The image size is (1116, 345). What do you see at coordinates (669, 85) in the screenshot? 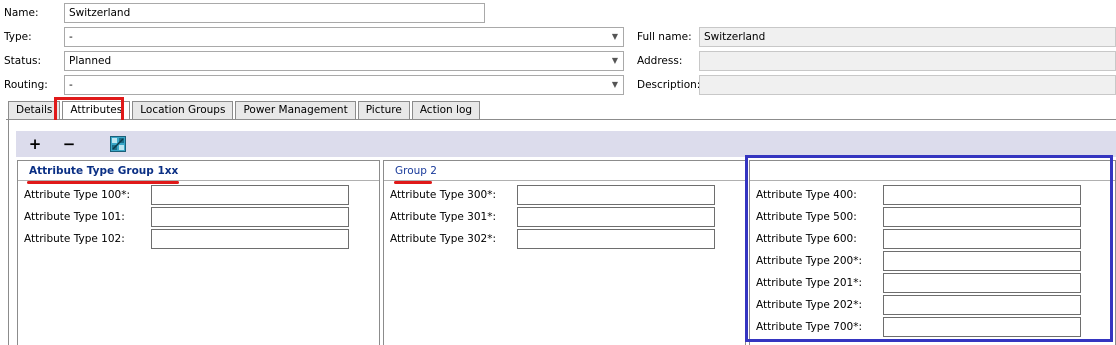
I see `description-label: Description:` at bounding box center [669, 85].